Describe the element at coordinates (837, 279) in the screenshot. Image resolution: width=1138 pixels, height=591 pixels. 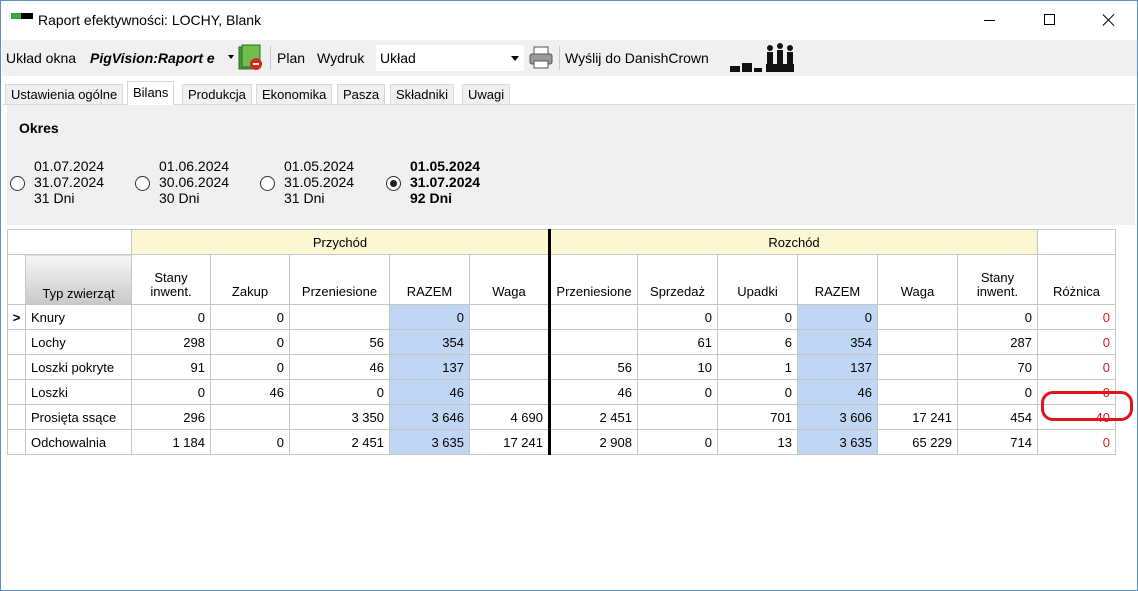
I see `column-header-outcome: RAZEM` at that location.